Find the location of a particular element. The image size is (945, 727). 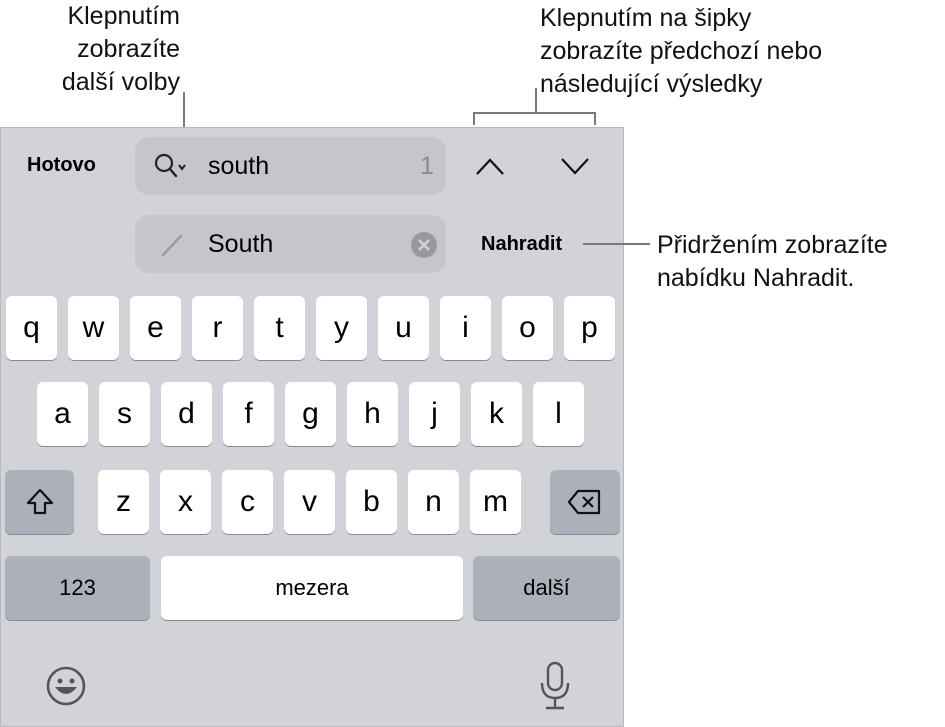

next-key: další is located at coordinates (546, 588).